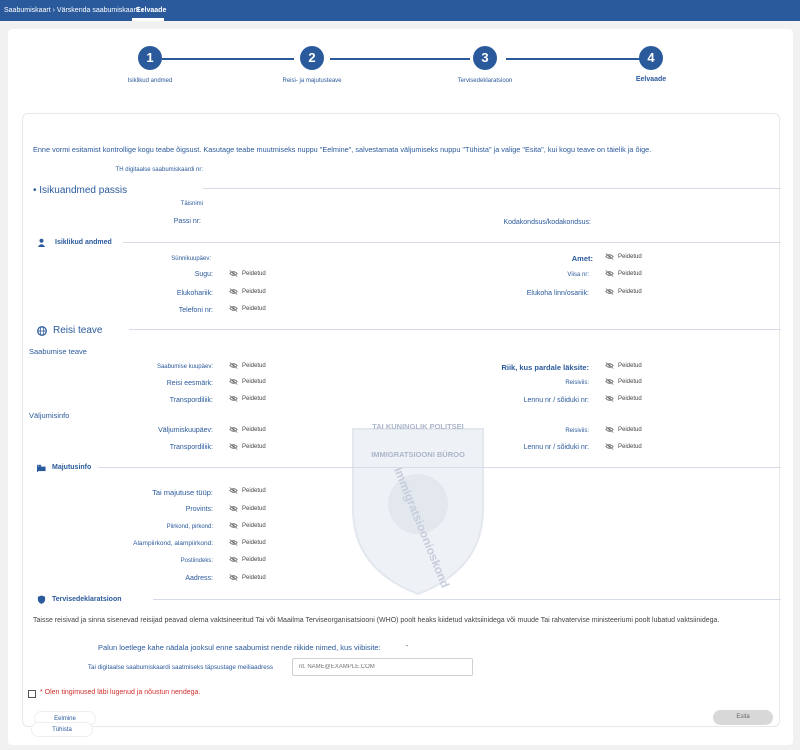  I want to click on step-number: 1, so click(150, 58).